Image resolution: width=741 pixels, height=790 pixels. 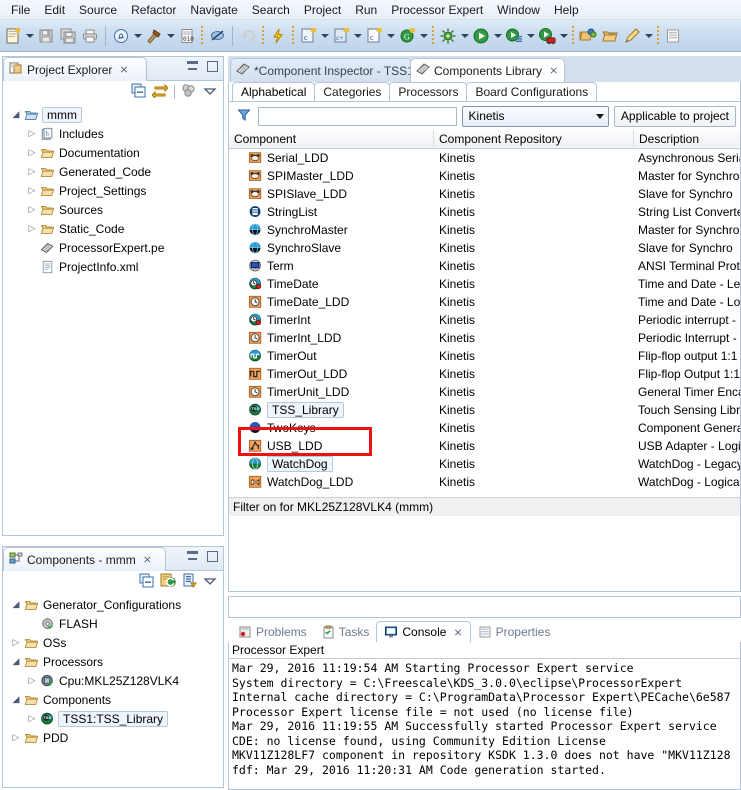 I want to click on tab-components-view: Components - mmm ⨯, so click(x=84, y=559).